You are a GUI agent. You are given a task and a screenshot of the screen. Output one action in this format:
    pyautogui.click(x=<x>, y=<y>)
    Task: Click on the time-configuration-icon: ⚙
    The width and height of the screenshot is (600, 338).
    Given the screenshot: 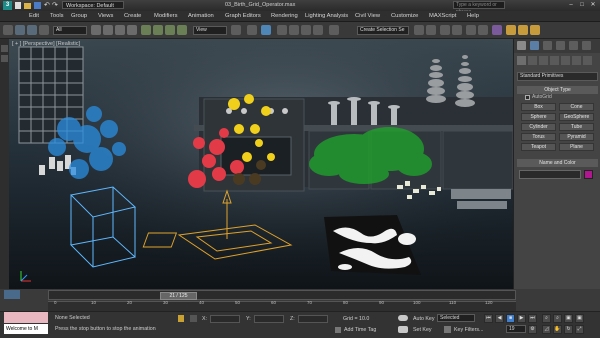 What is the action you would take?
    pyautogui.click(x=532, y=329)
    